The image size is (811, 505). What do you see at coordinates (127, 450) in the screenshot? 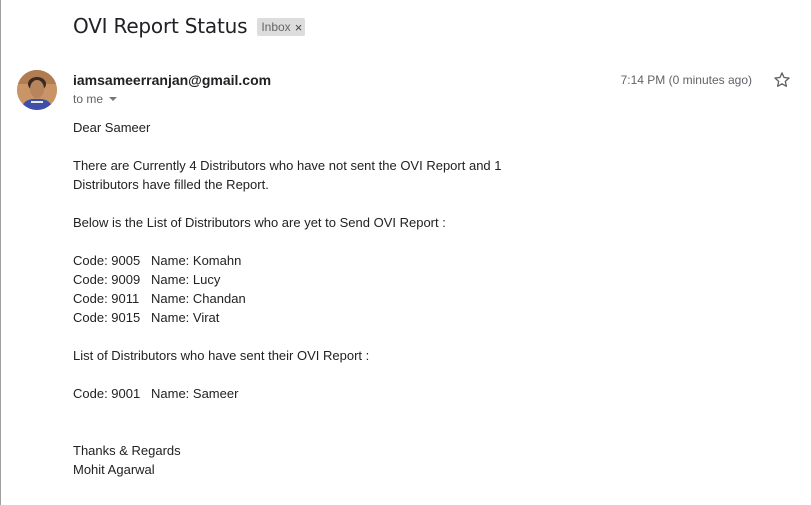
I see `closing: Thanks & Regards` at bounding box center [127, 450].